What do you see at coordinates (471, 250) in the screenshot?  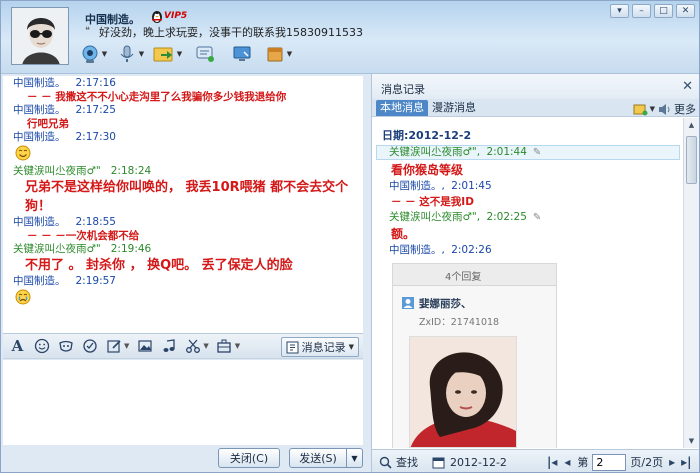 I see `record-time: 2:02:26` at bounding box center [471, 250].